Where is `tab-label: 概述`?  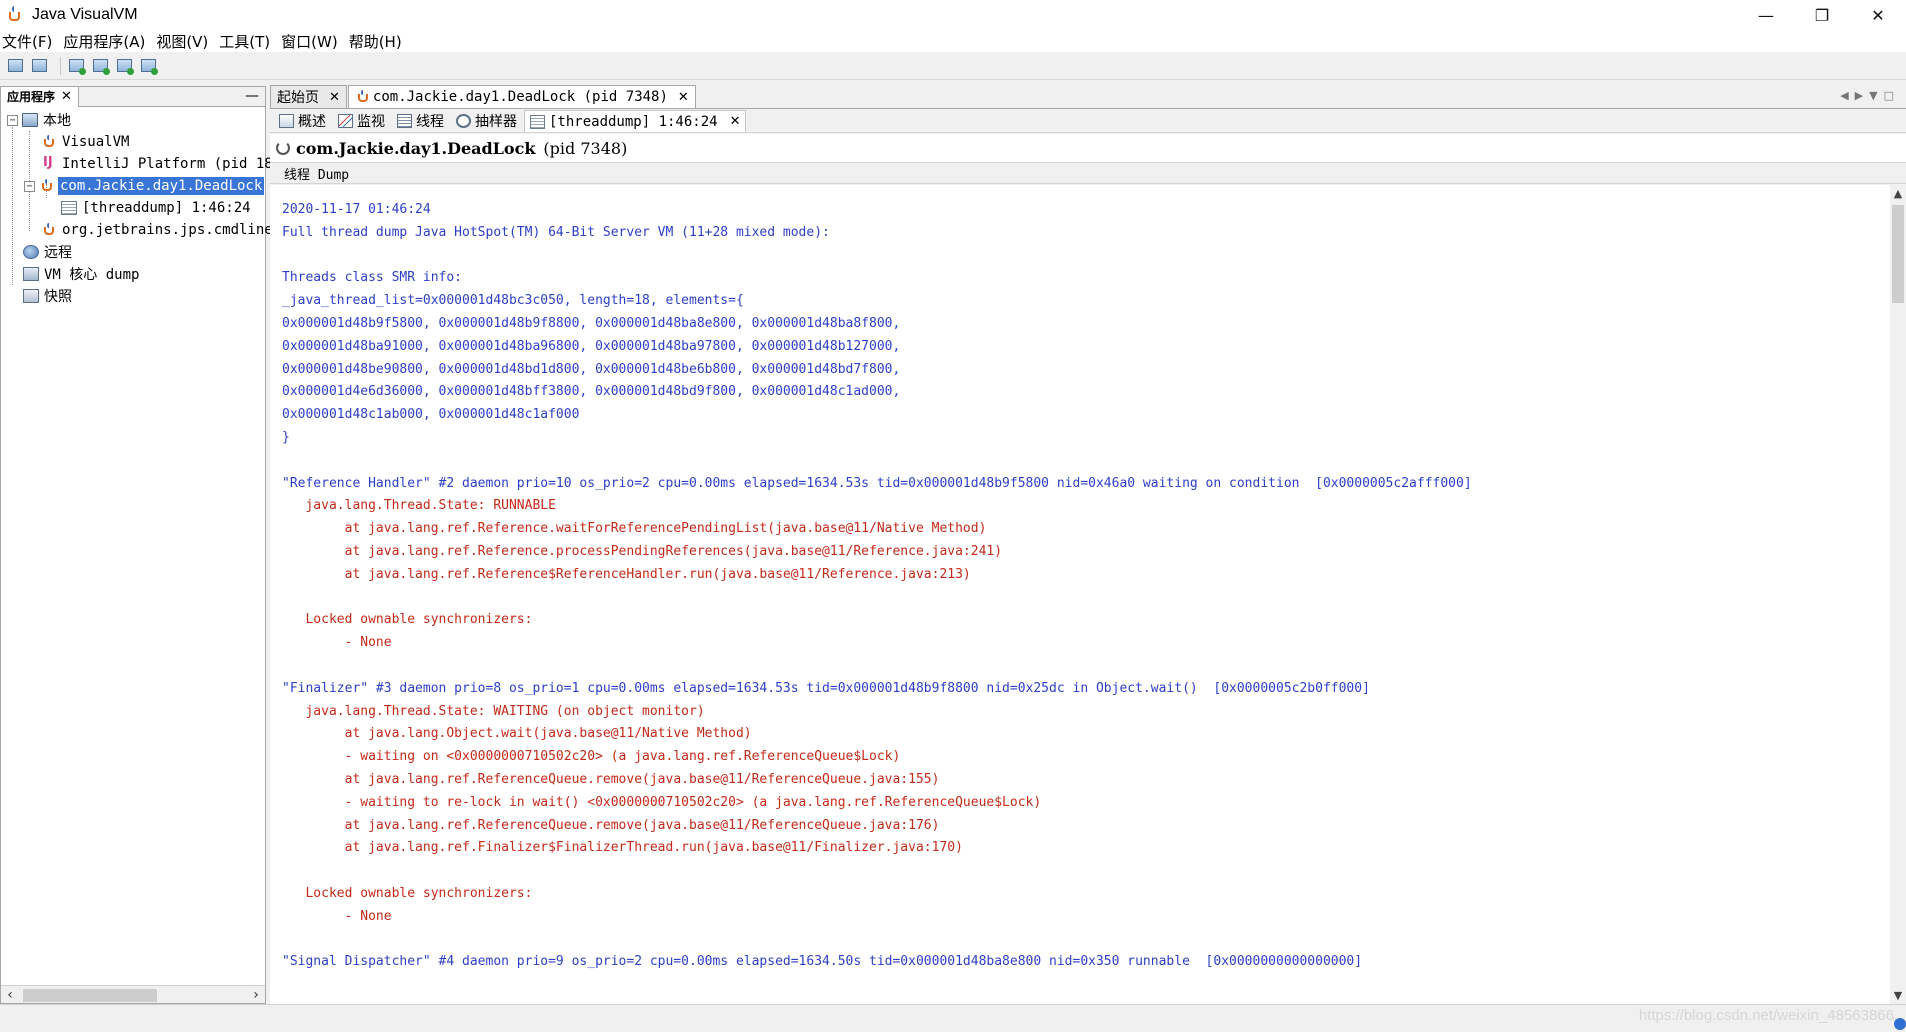 tab-label: 概述 is located at coordinates (312, 122).